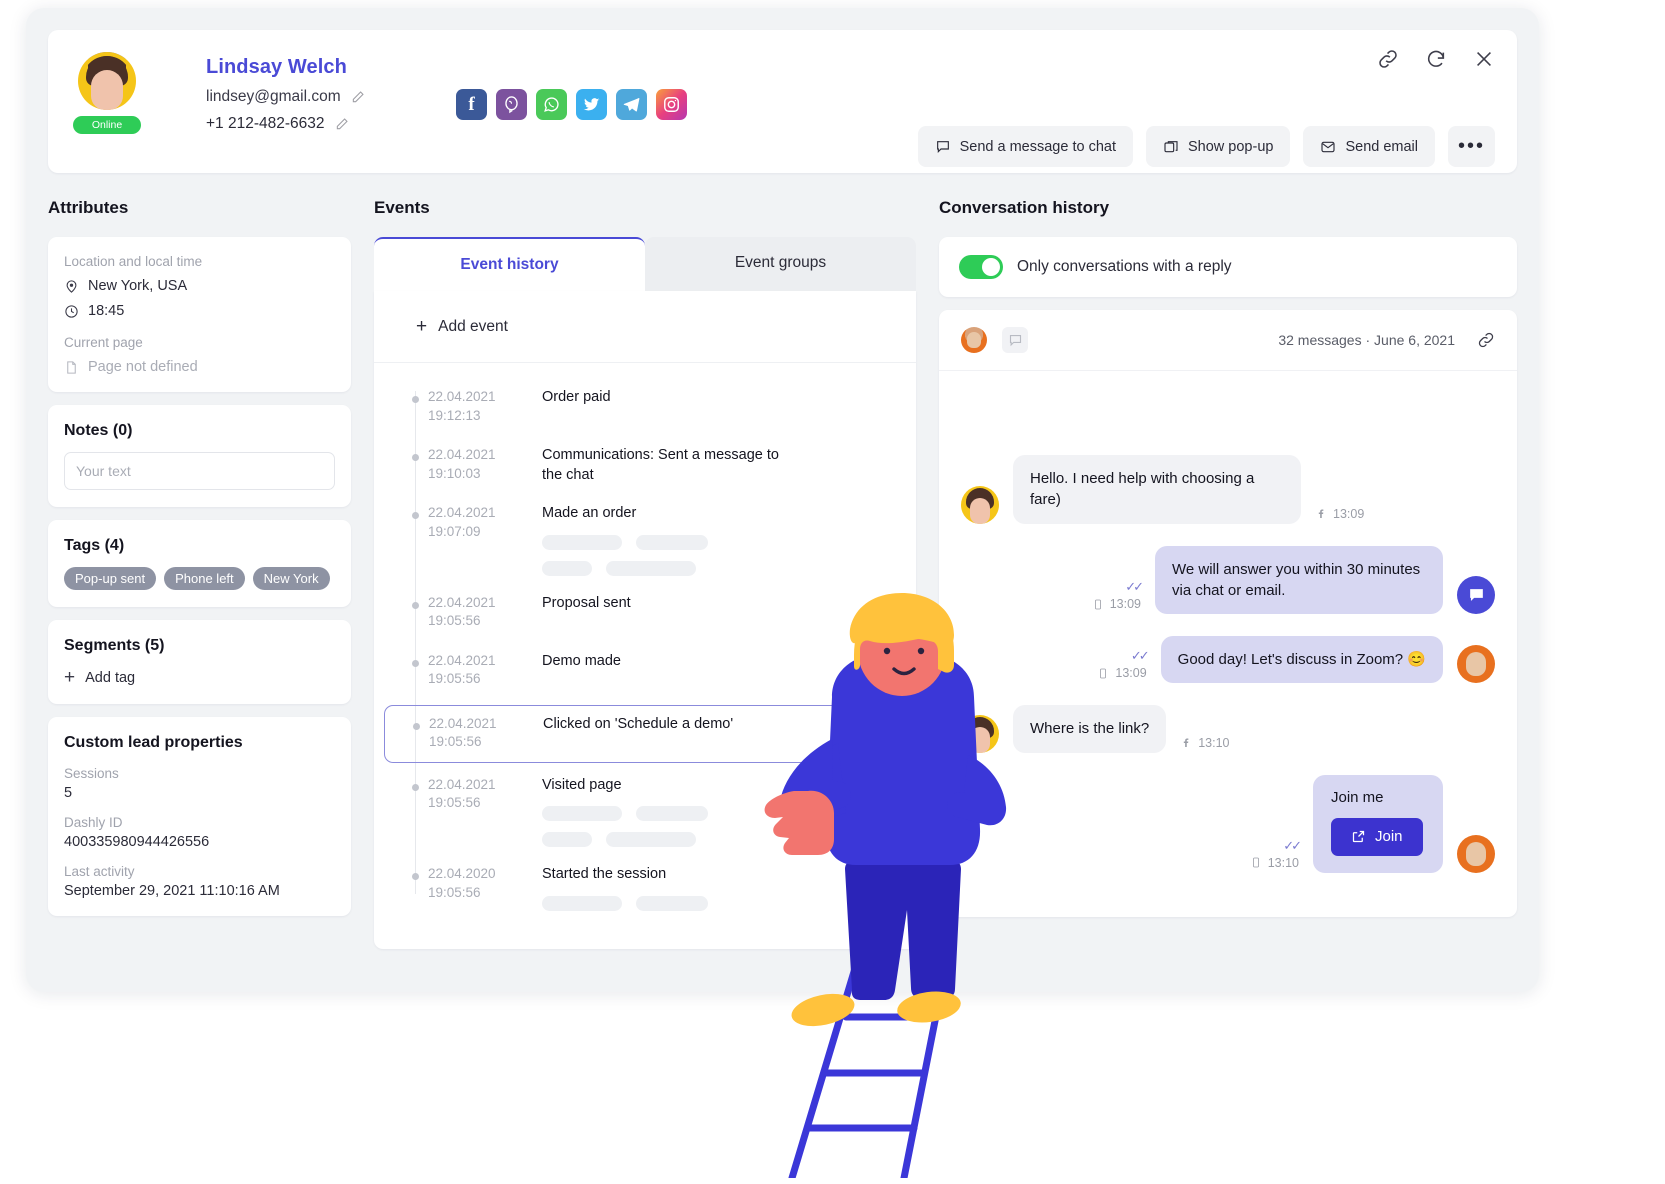 This screenshot has height=1184, width=1665. What do you see at coordinates (1171, 146) in the screenshot?
I see `popup-icon` at bounding box center [1171, 146].